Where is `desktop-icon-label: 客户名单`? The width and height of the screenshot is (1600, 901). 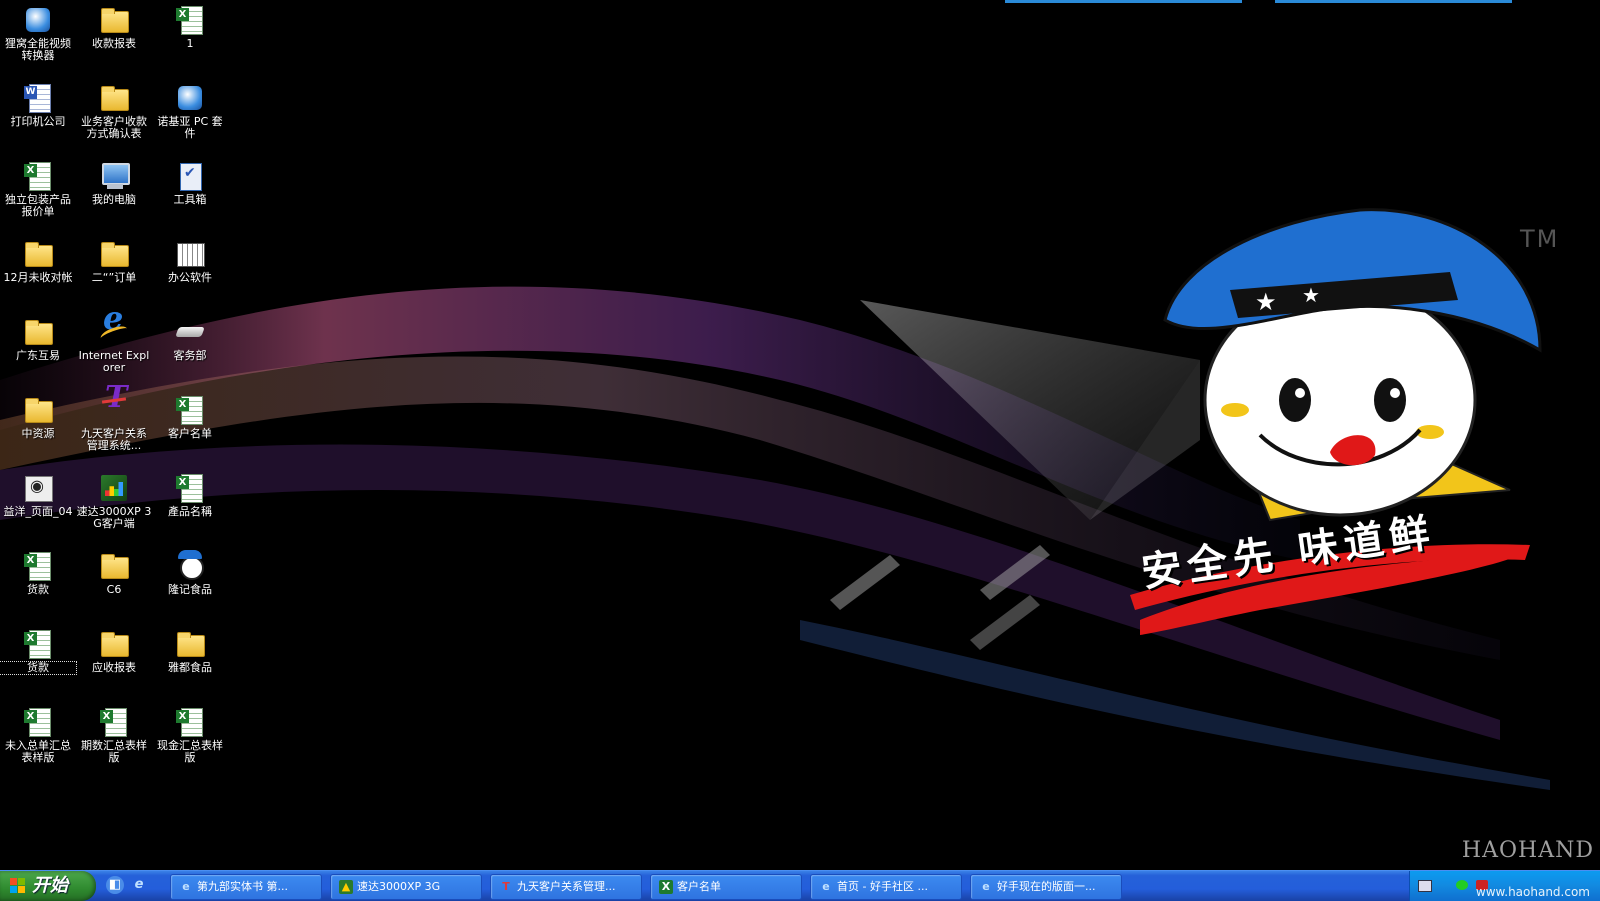
desktop-icon-label: 客户名单 is located at coordinates (190, 433).